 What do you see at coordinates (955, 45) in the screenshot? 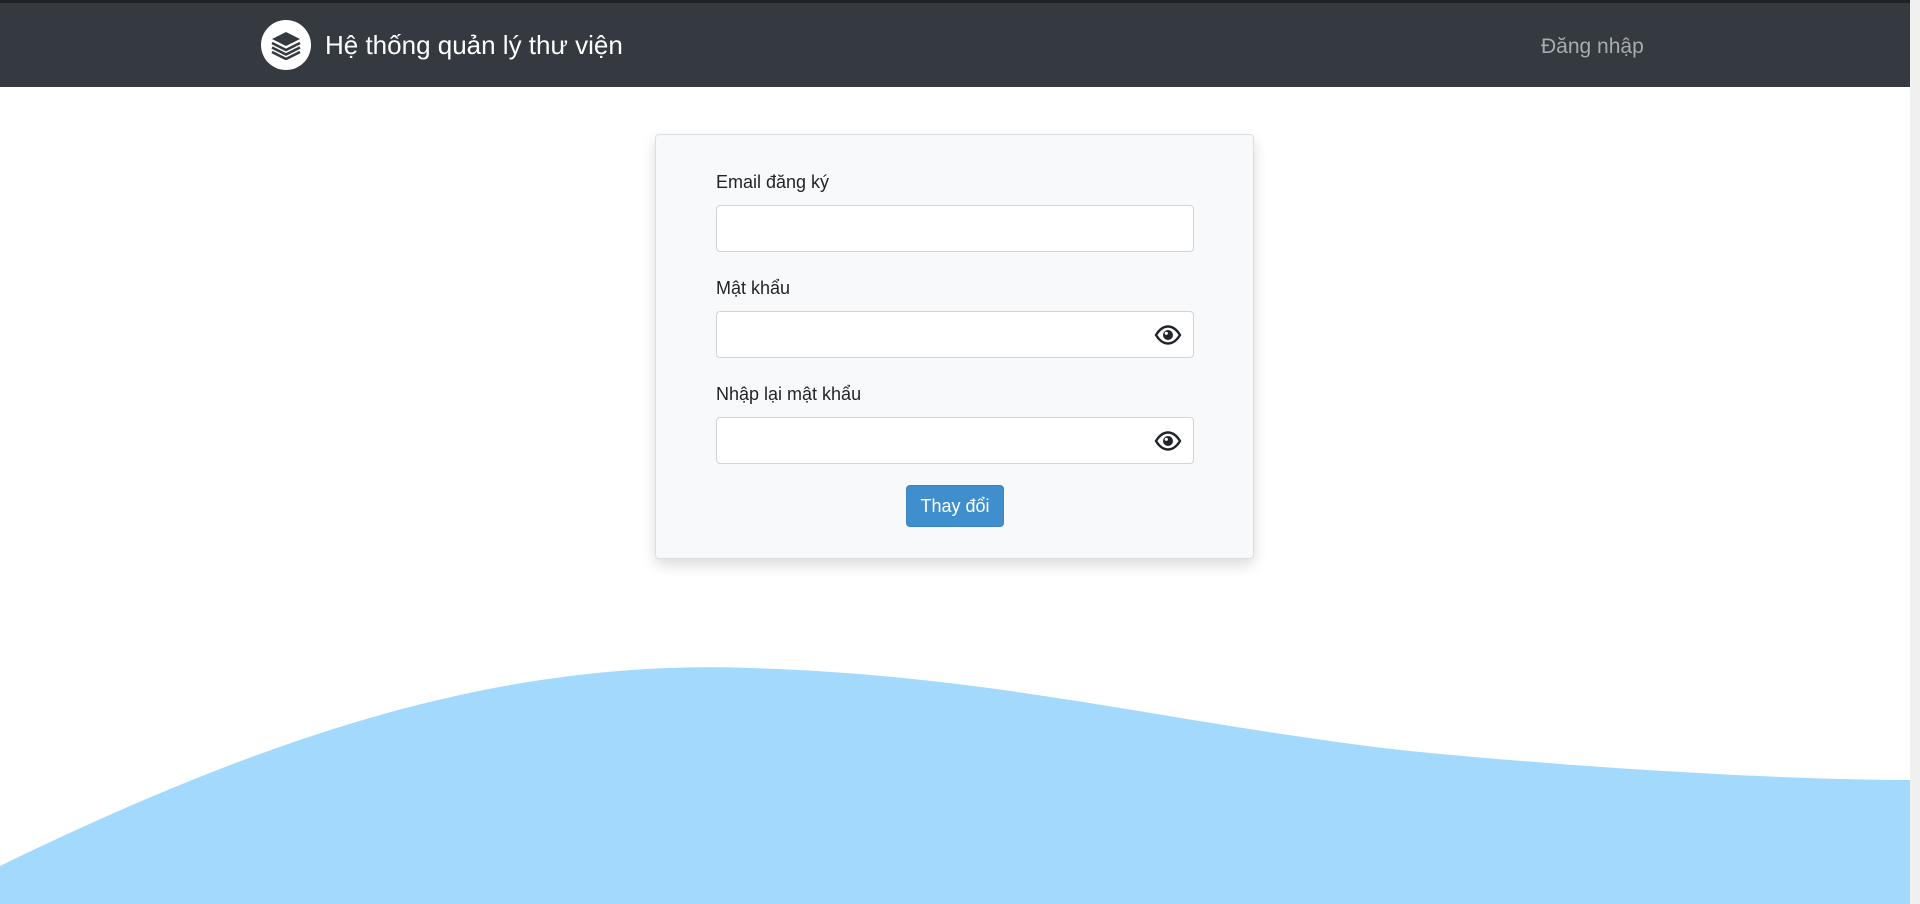
I see `navbar: Hệ thống quản lý thư viện Đăng nhập` at bounding box center [955, 45].